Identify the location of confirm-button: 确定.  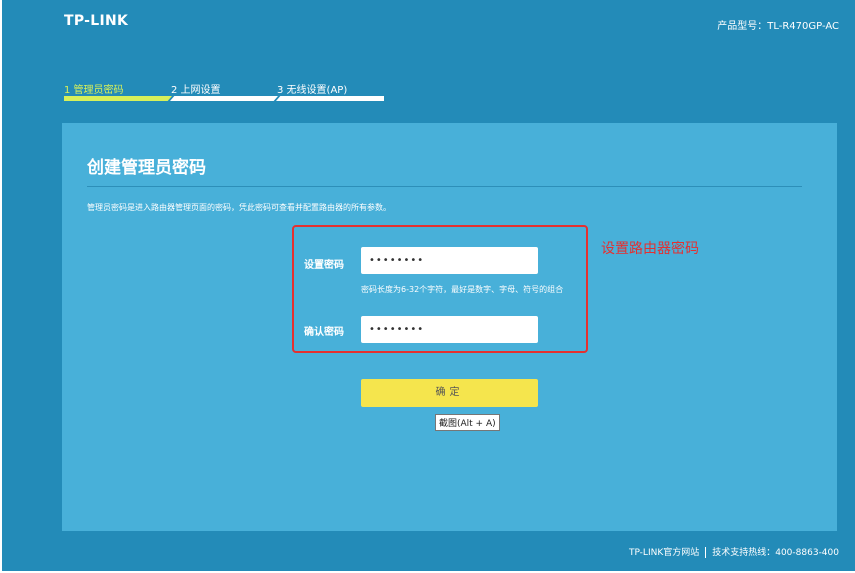
(449, 393).